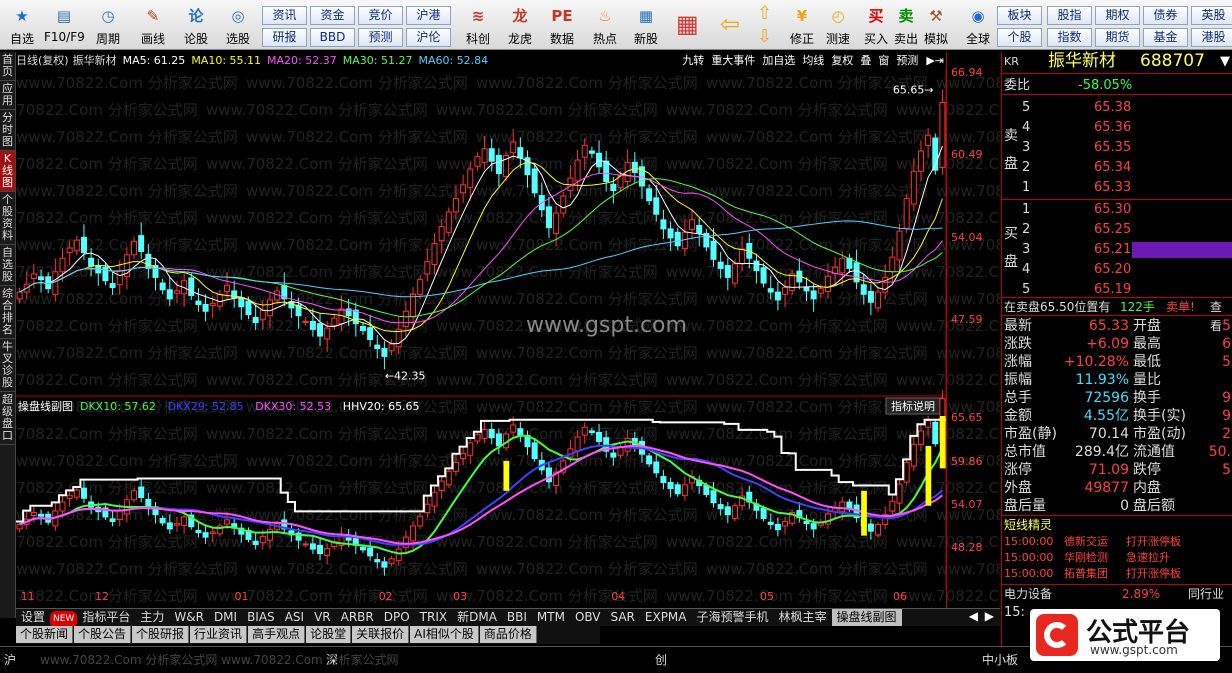  Describe the element at coordinates (153, 25) in the screenshot. I see `toolbar-pen-button: ✎ 画线` at that location.